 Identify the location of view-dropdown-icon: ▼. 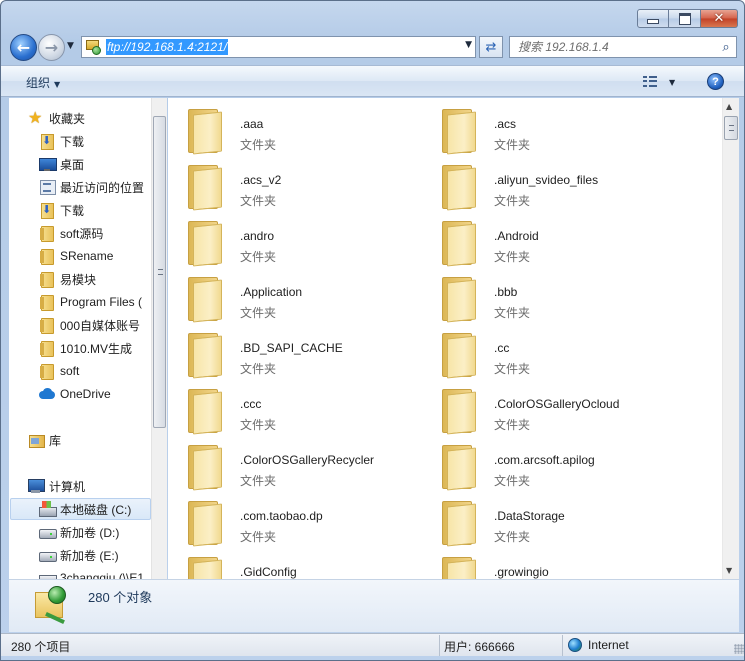
(672, 82).